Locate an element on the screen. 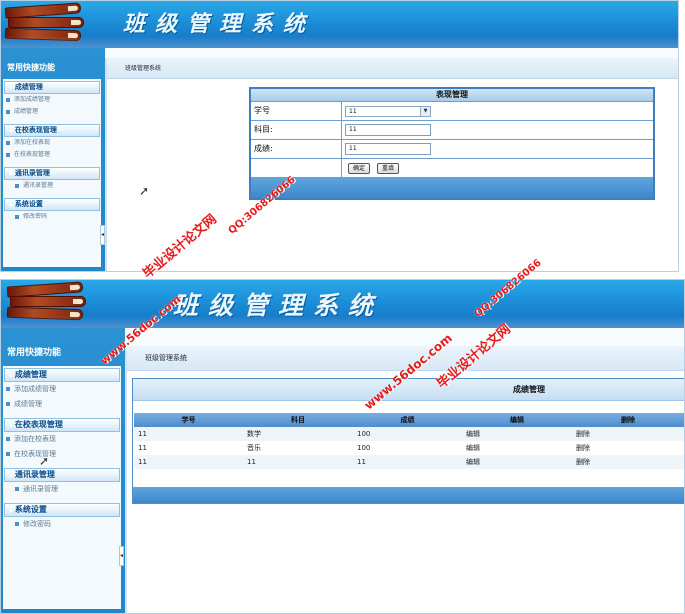  subject-input: 11 is located at coordinates (388, 130).